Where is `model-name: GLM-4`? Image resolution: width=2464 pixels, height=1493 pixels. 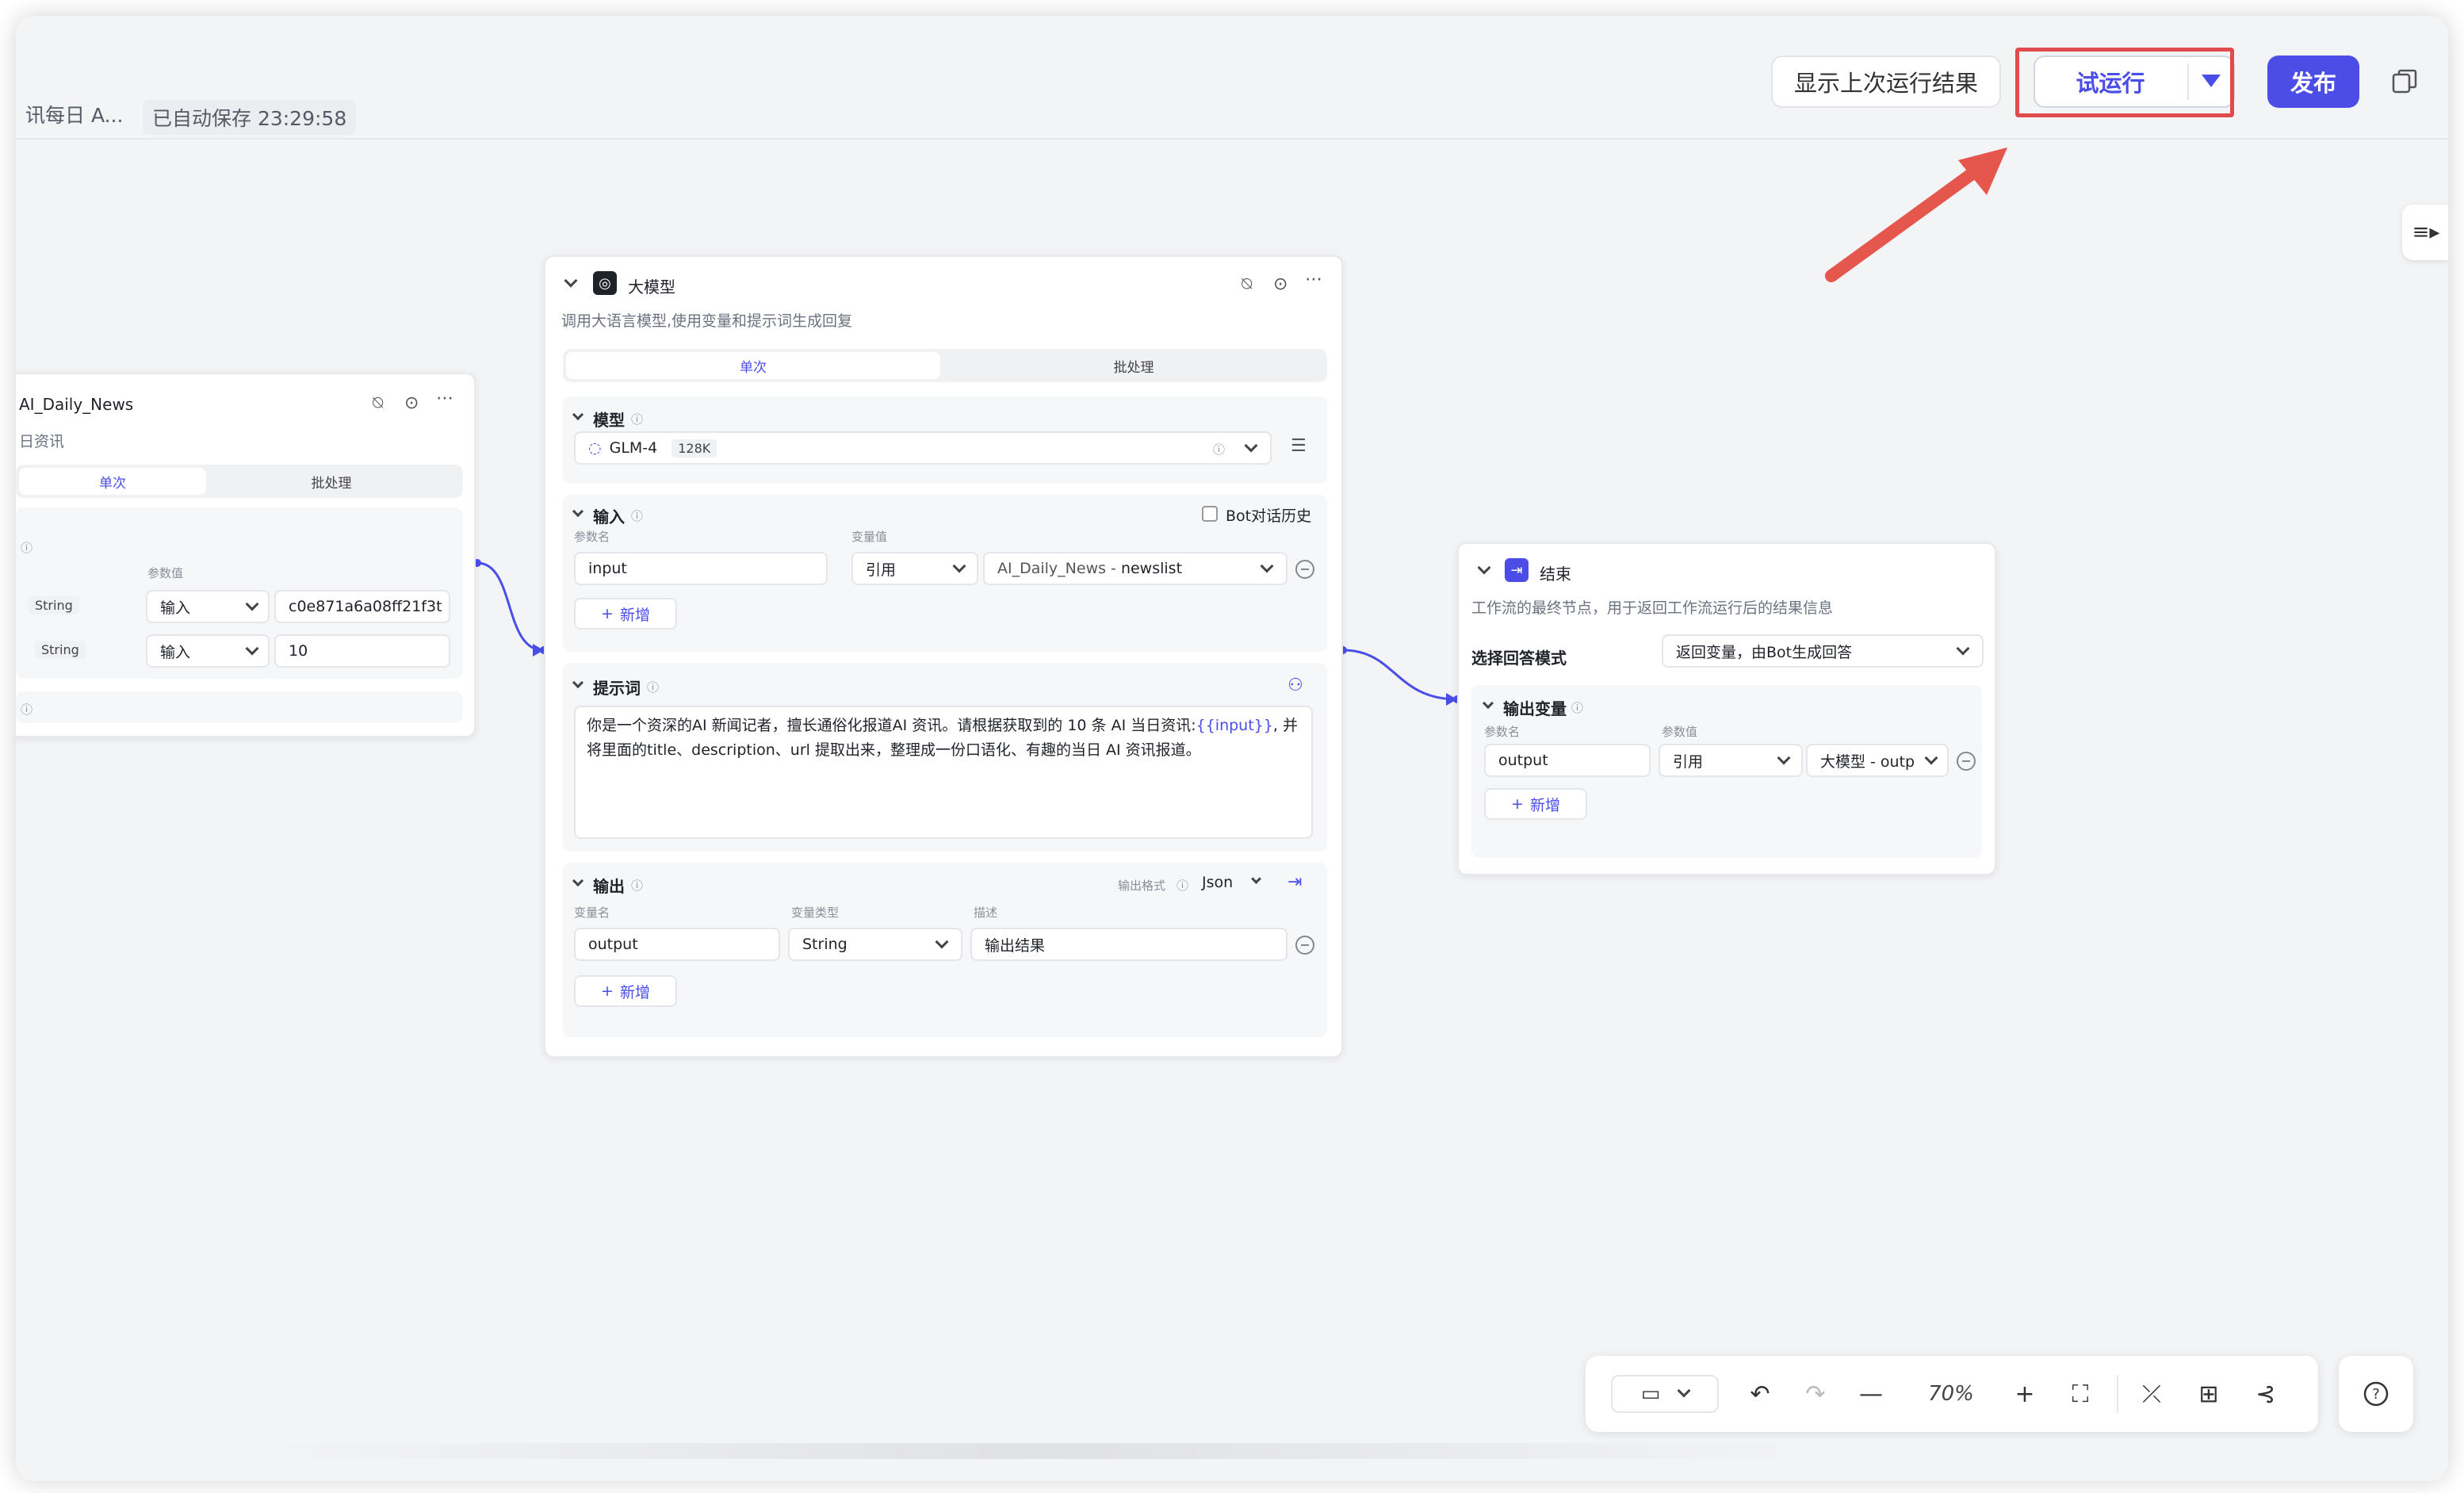
model-name: GLM-4 is located at coordinates (634, 448).